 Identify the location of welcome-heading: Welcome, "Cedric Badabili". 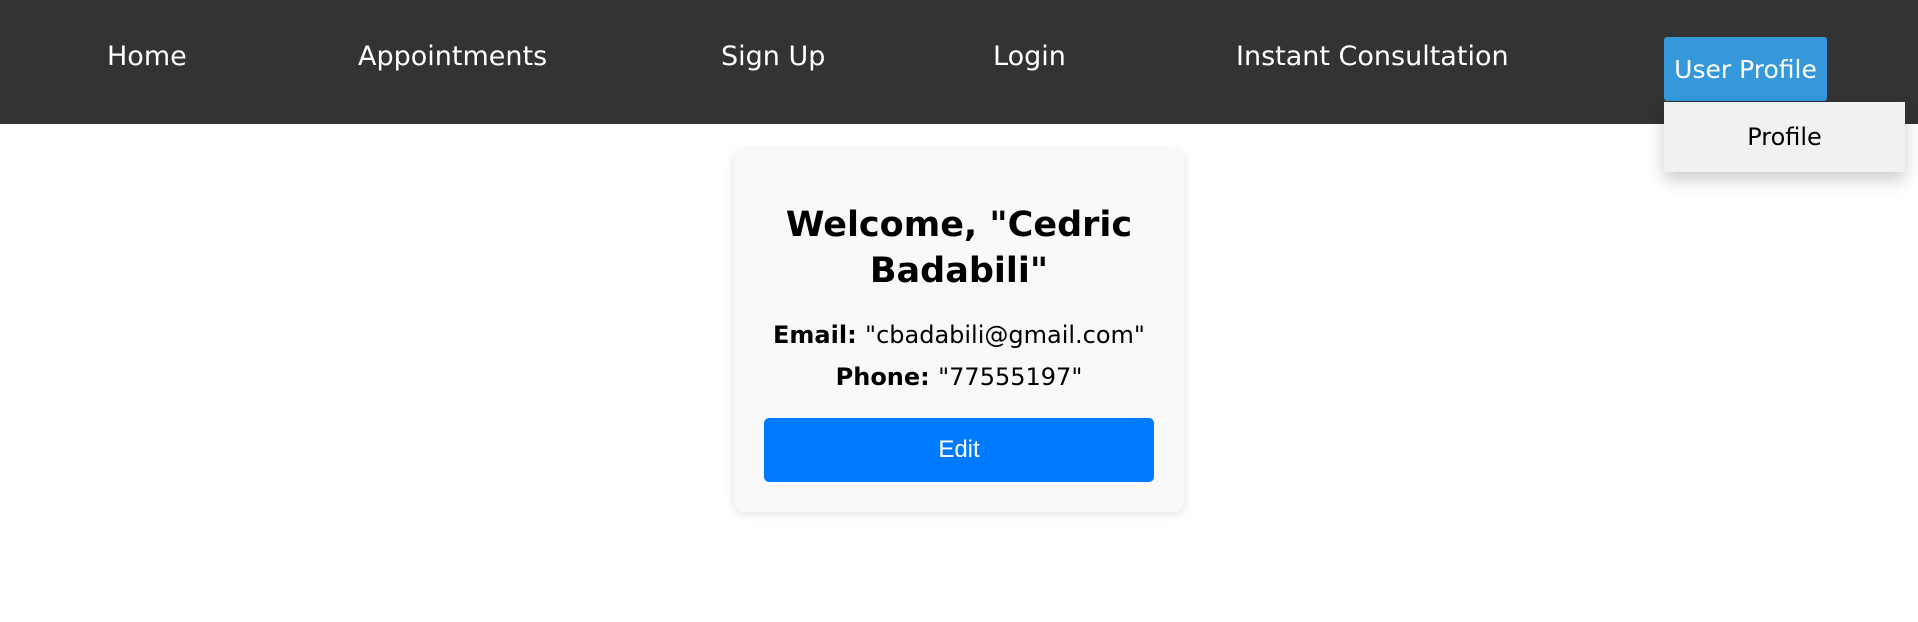
(959, 248).